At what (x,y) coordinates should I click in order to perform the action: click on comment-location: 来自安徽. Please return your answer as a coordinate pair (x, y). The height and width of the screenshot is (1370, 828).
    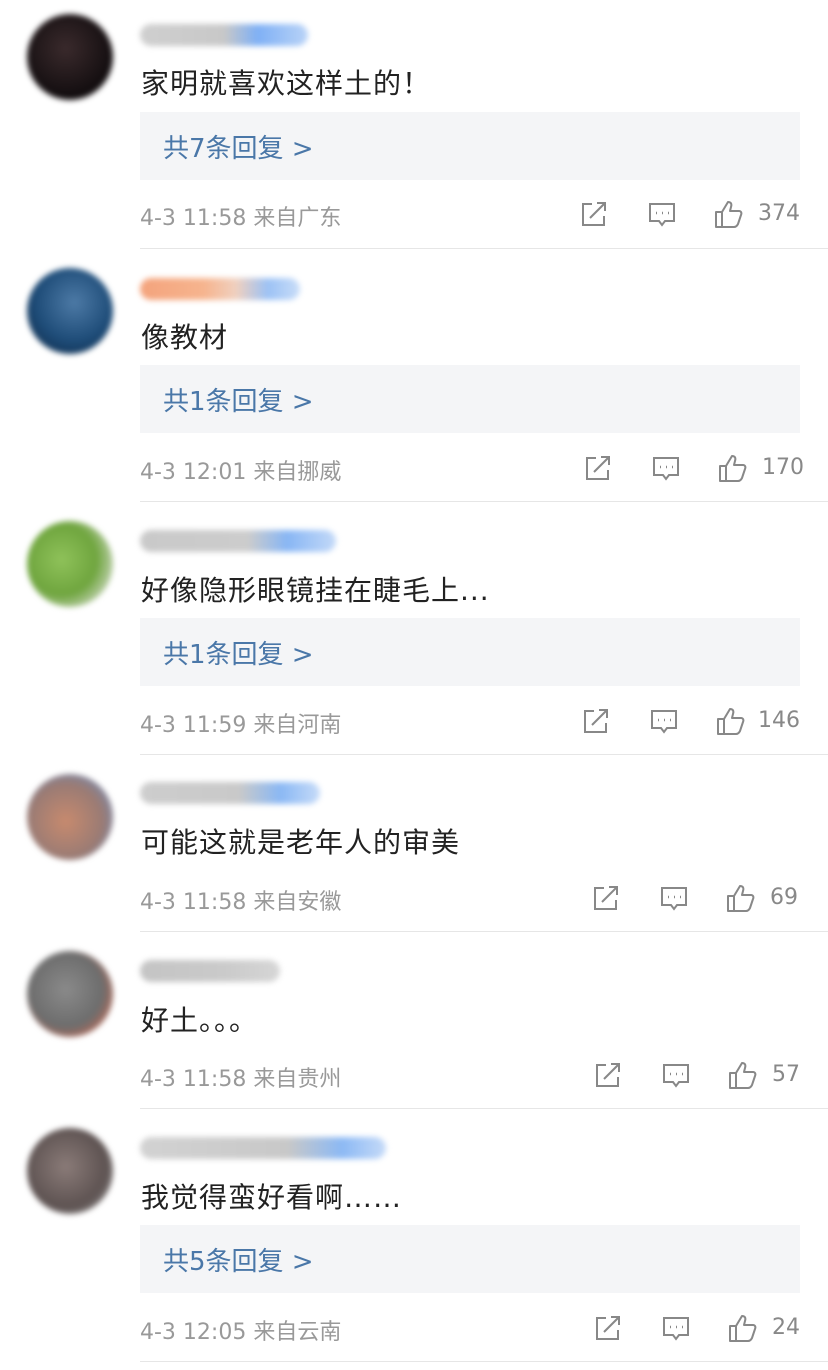
    Looking at the image, I should click on (297, 902).